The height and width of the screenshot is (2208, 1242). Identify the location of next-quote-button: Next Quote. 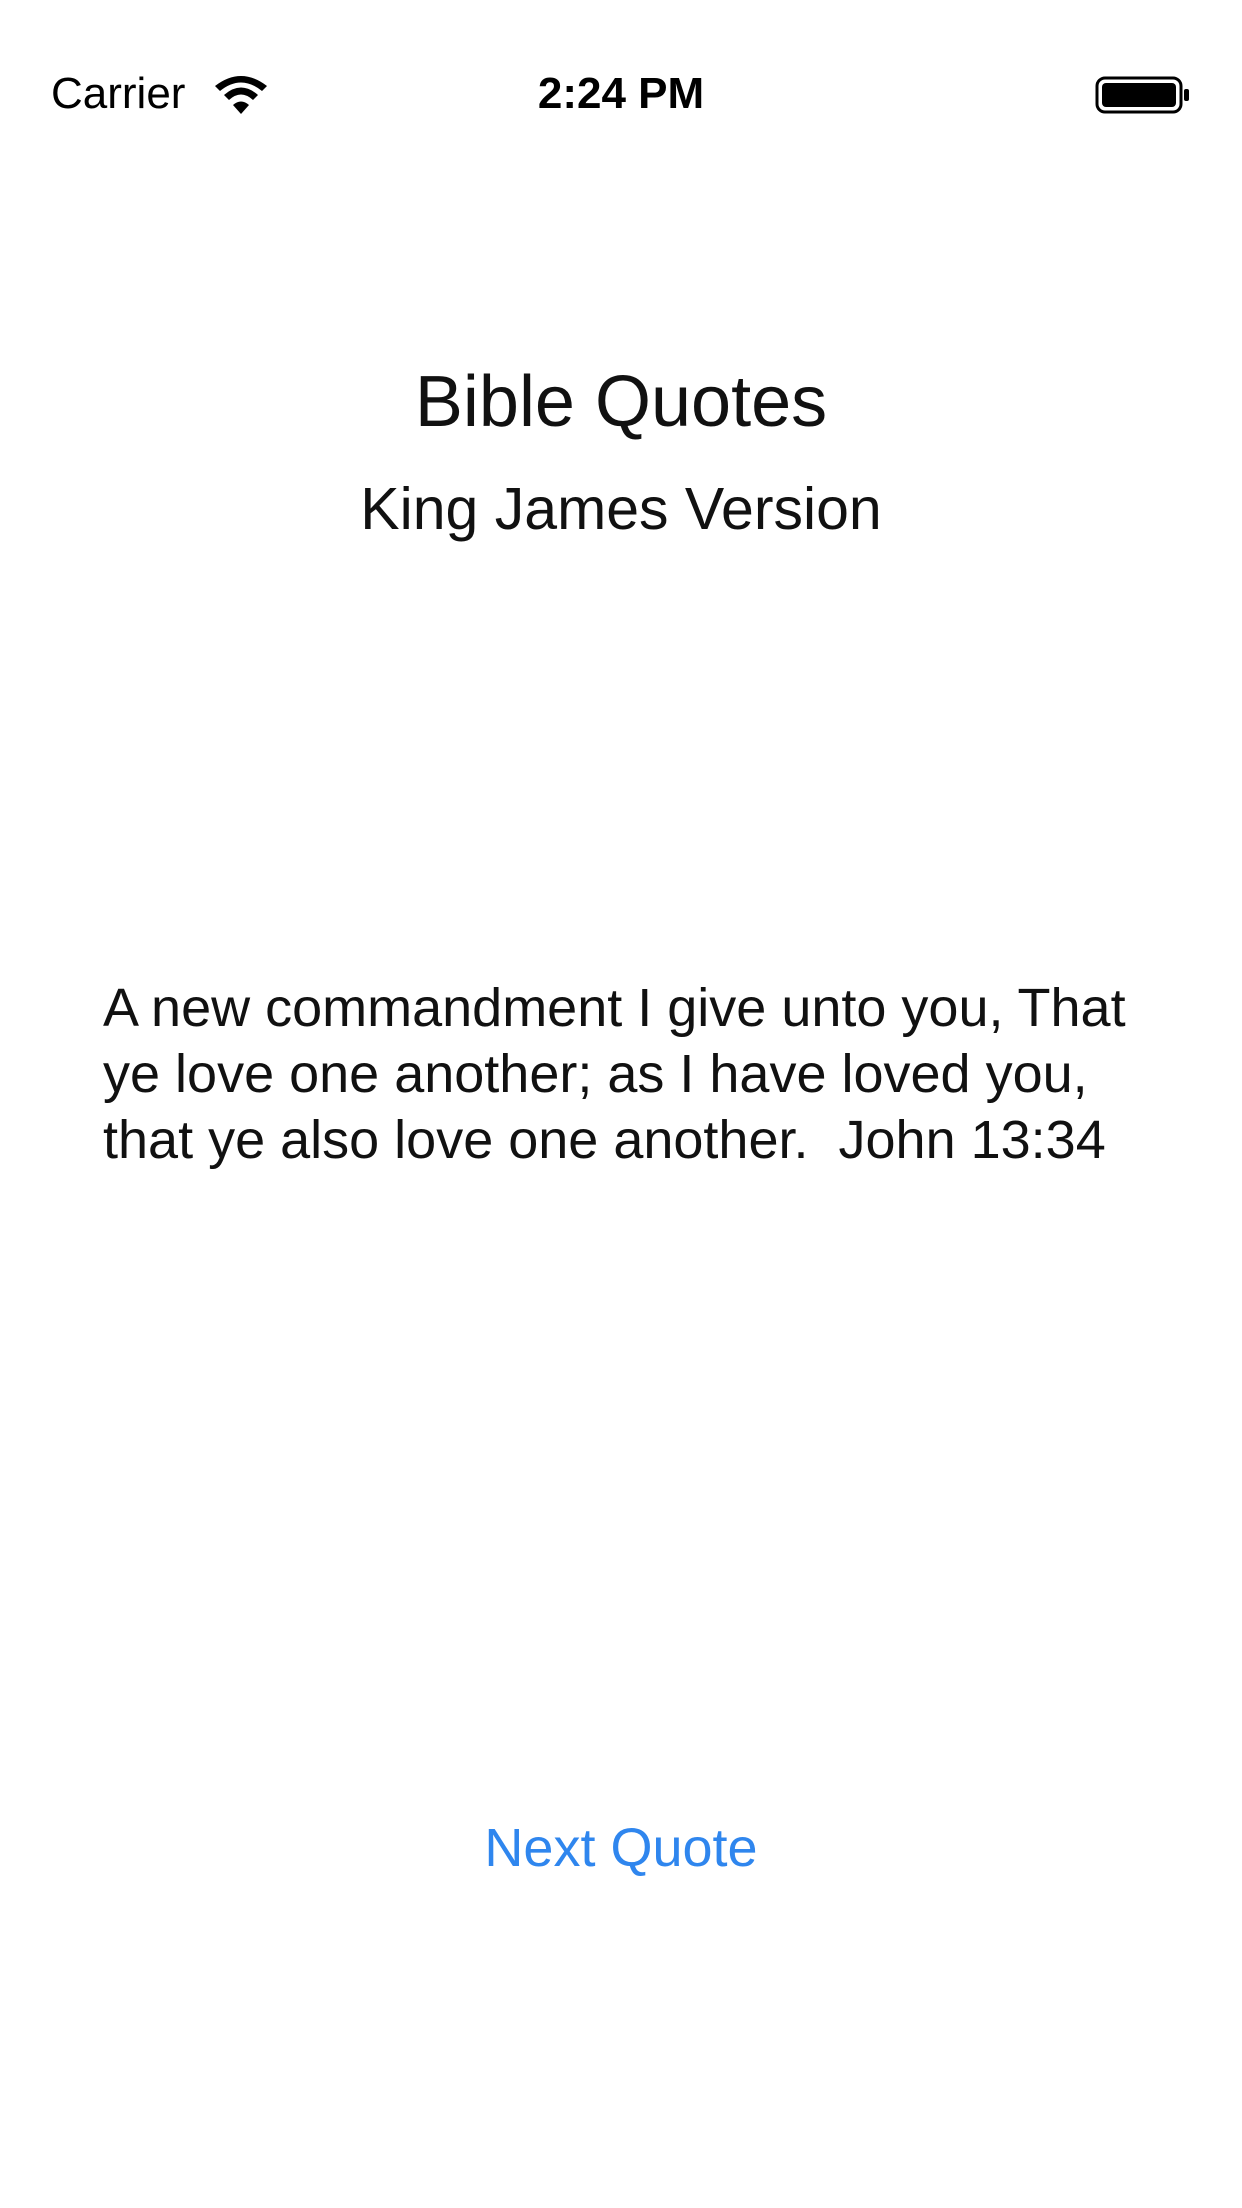
(621, 1848).